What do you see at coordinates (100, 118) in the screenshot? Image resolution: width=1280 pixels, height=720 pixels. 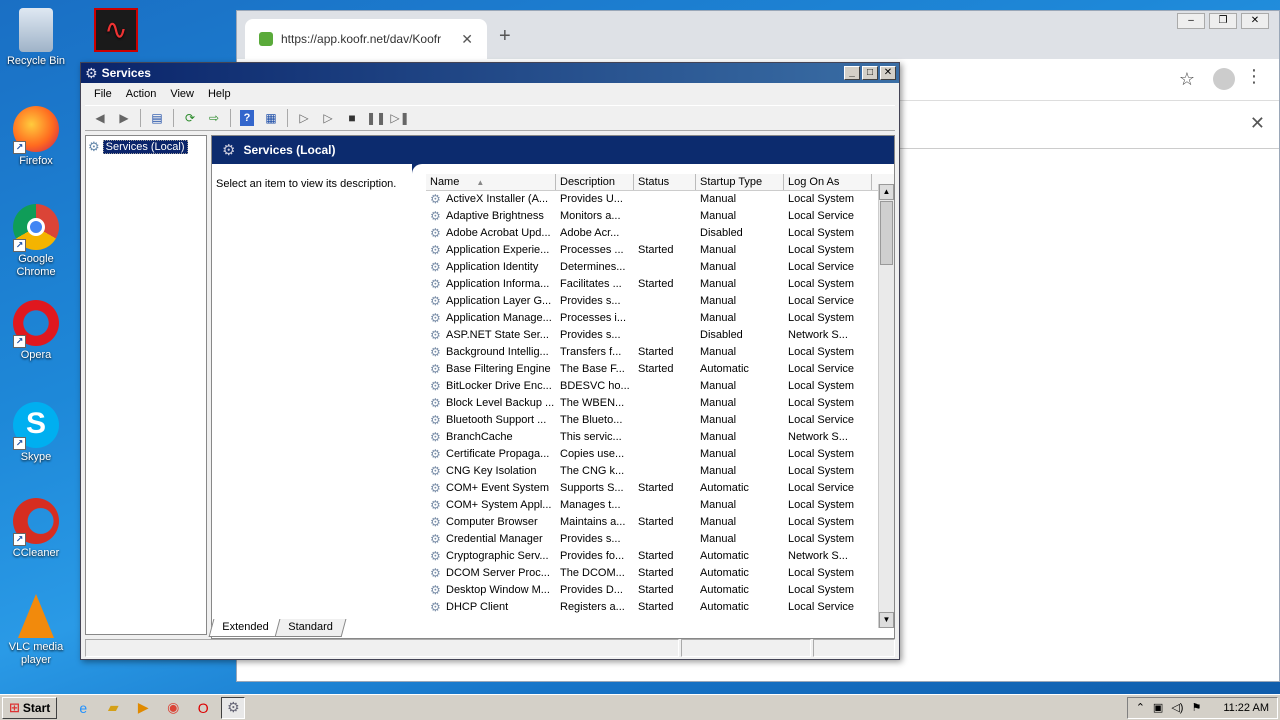 I see `back-icon: ◀` at bounding box center [100, 118].